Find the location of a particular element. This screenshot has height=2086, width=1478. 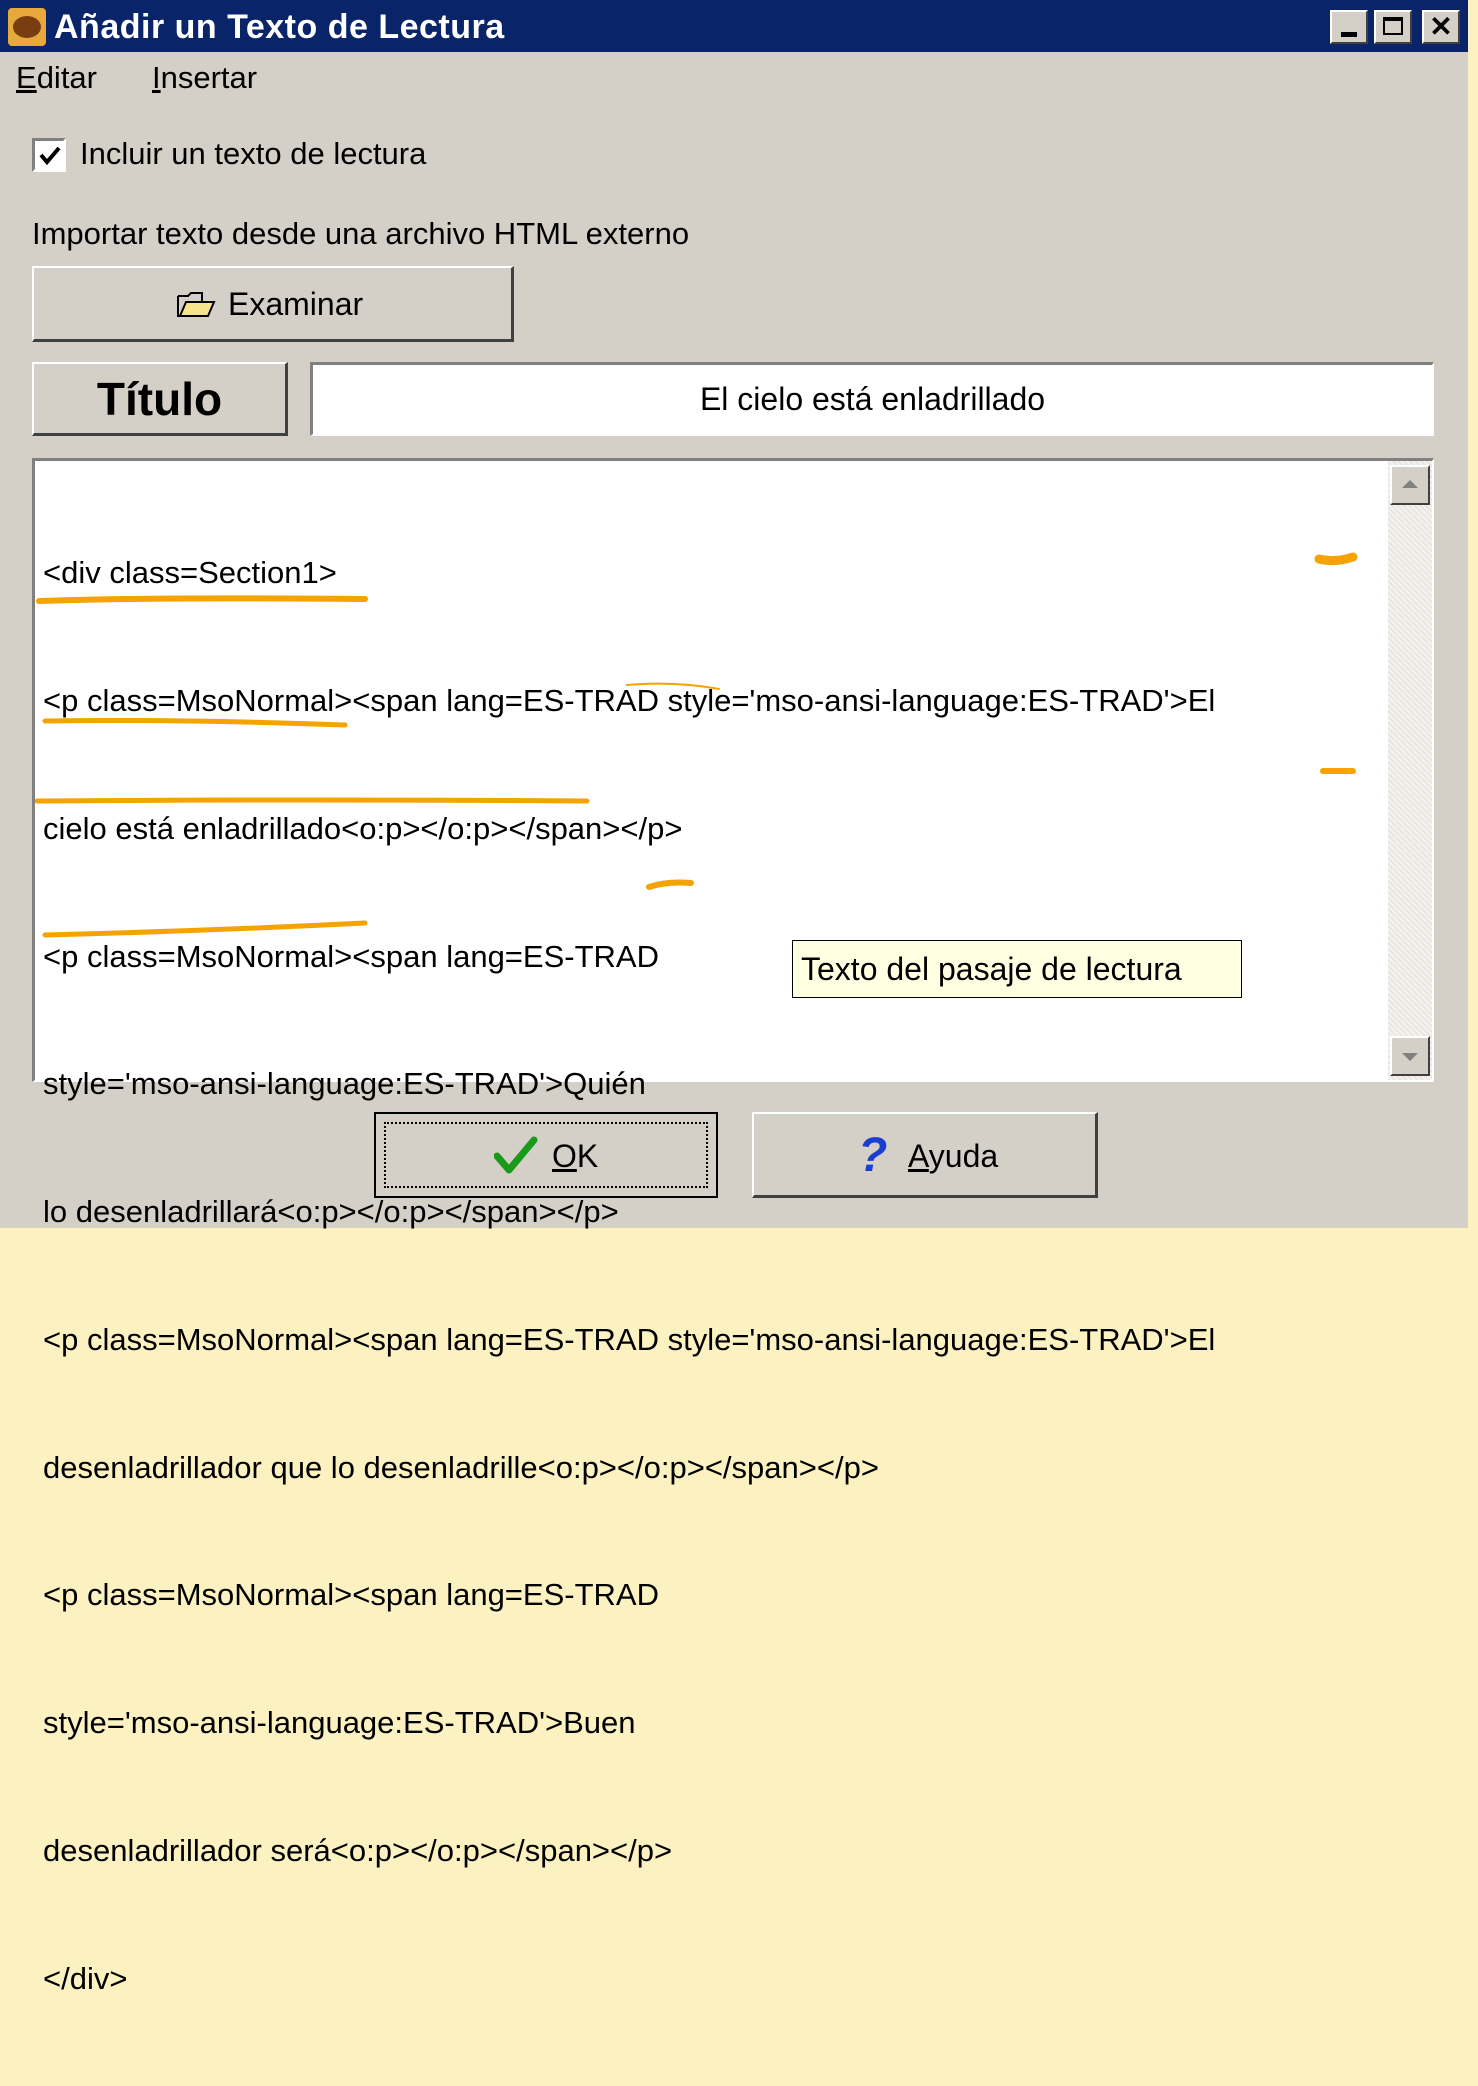

minimize-button is located at coordinates (1349, 27).